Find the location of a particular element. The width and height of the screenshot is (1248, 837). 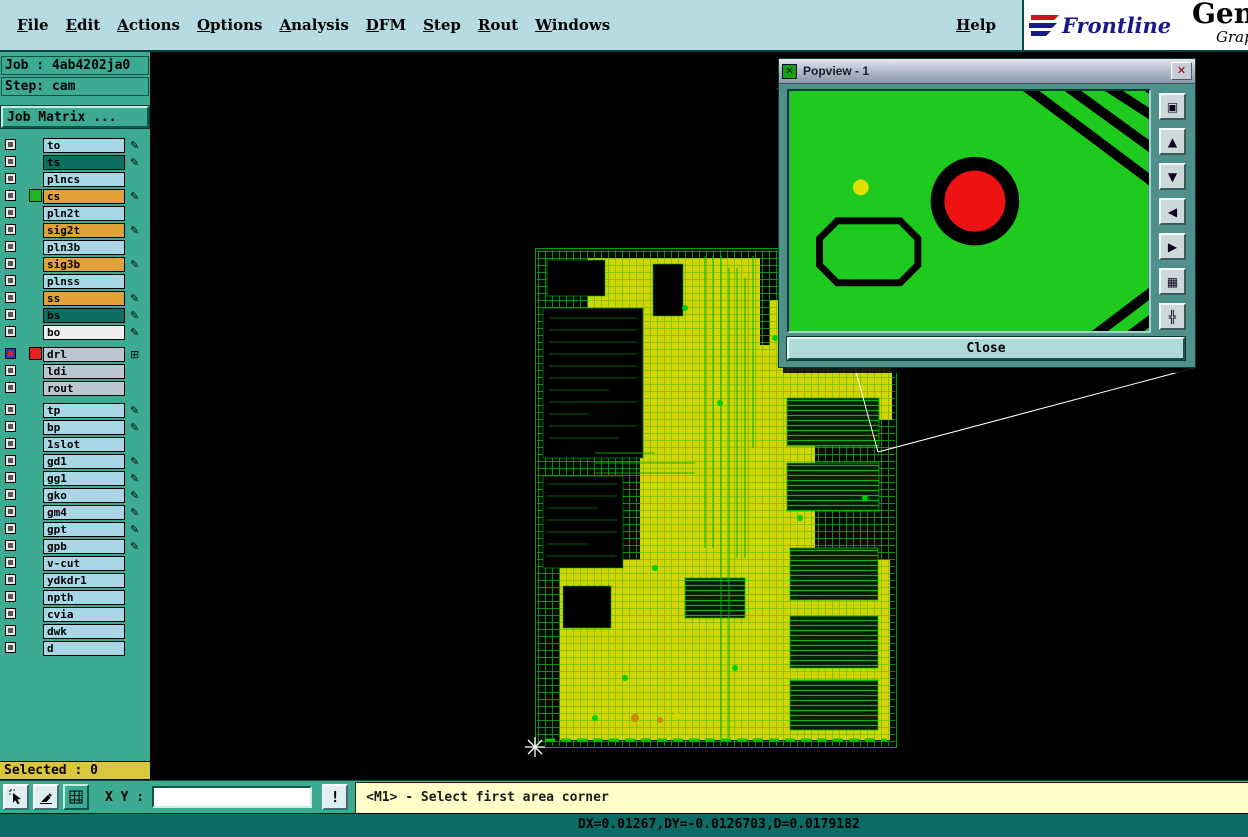

layer-name: pln2t is located at coordinates (84, 213).